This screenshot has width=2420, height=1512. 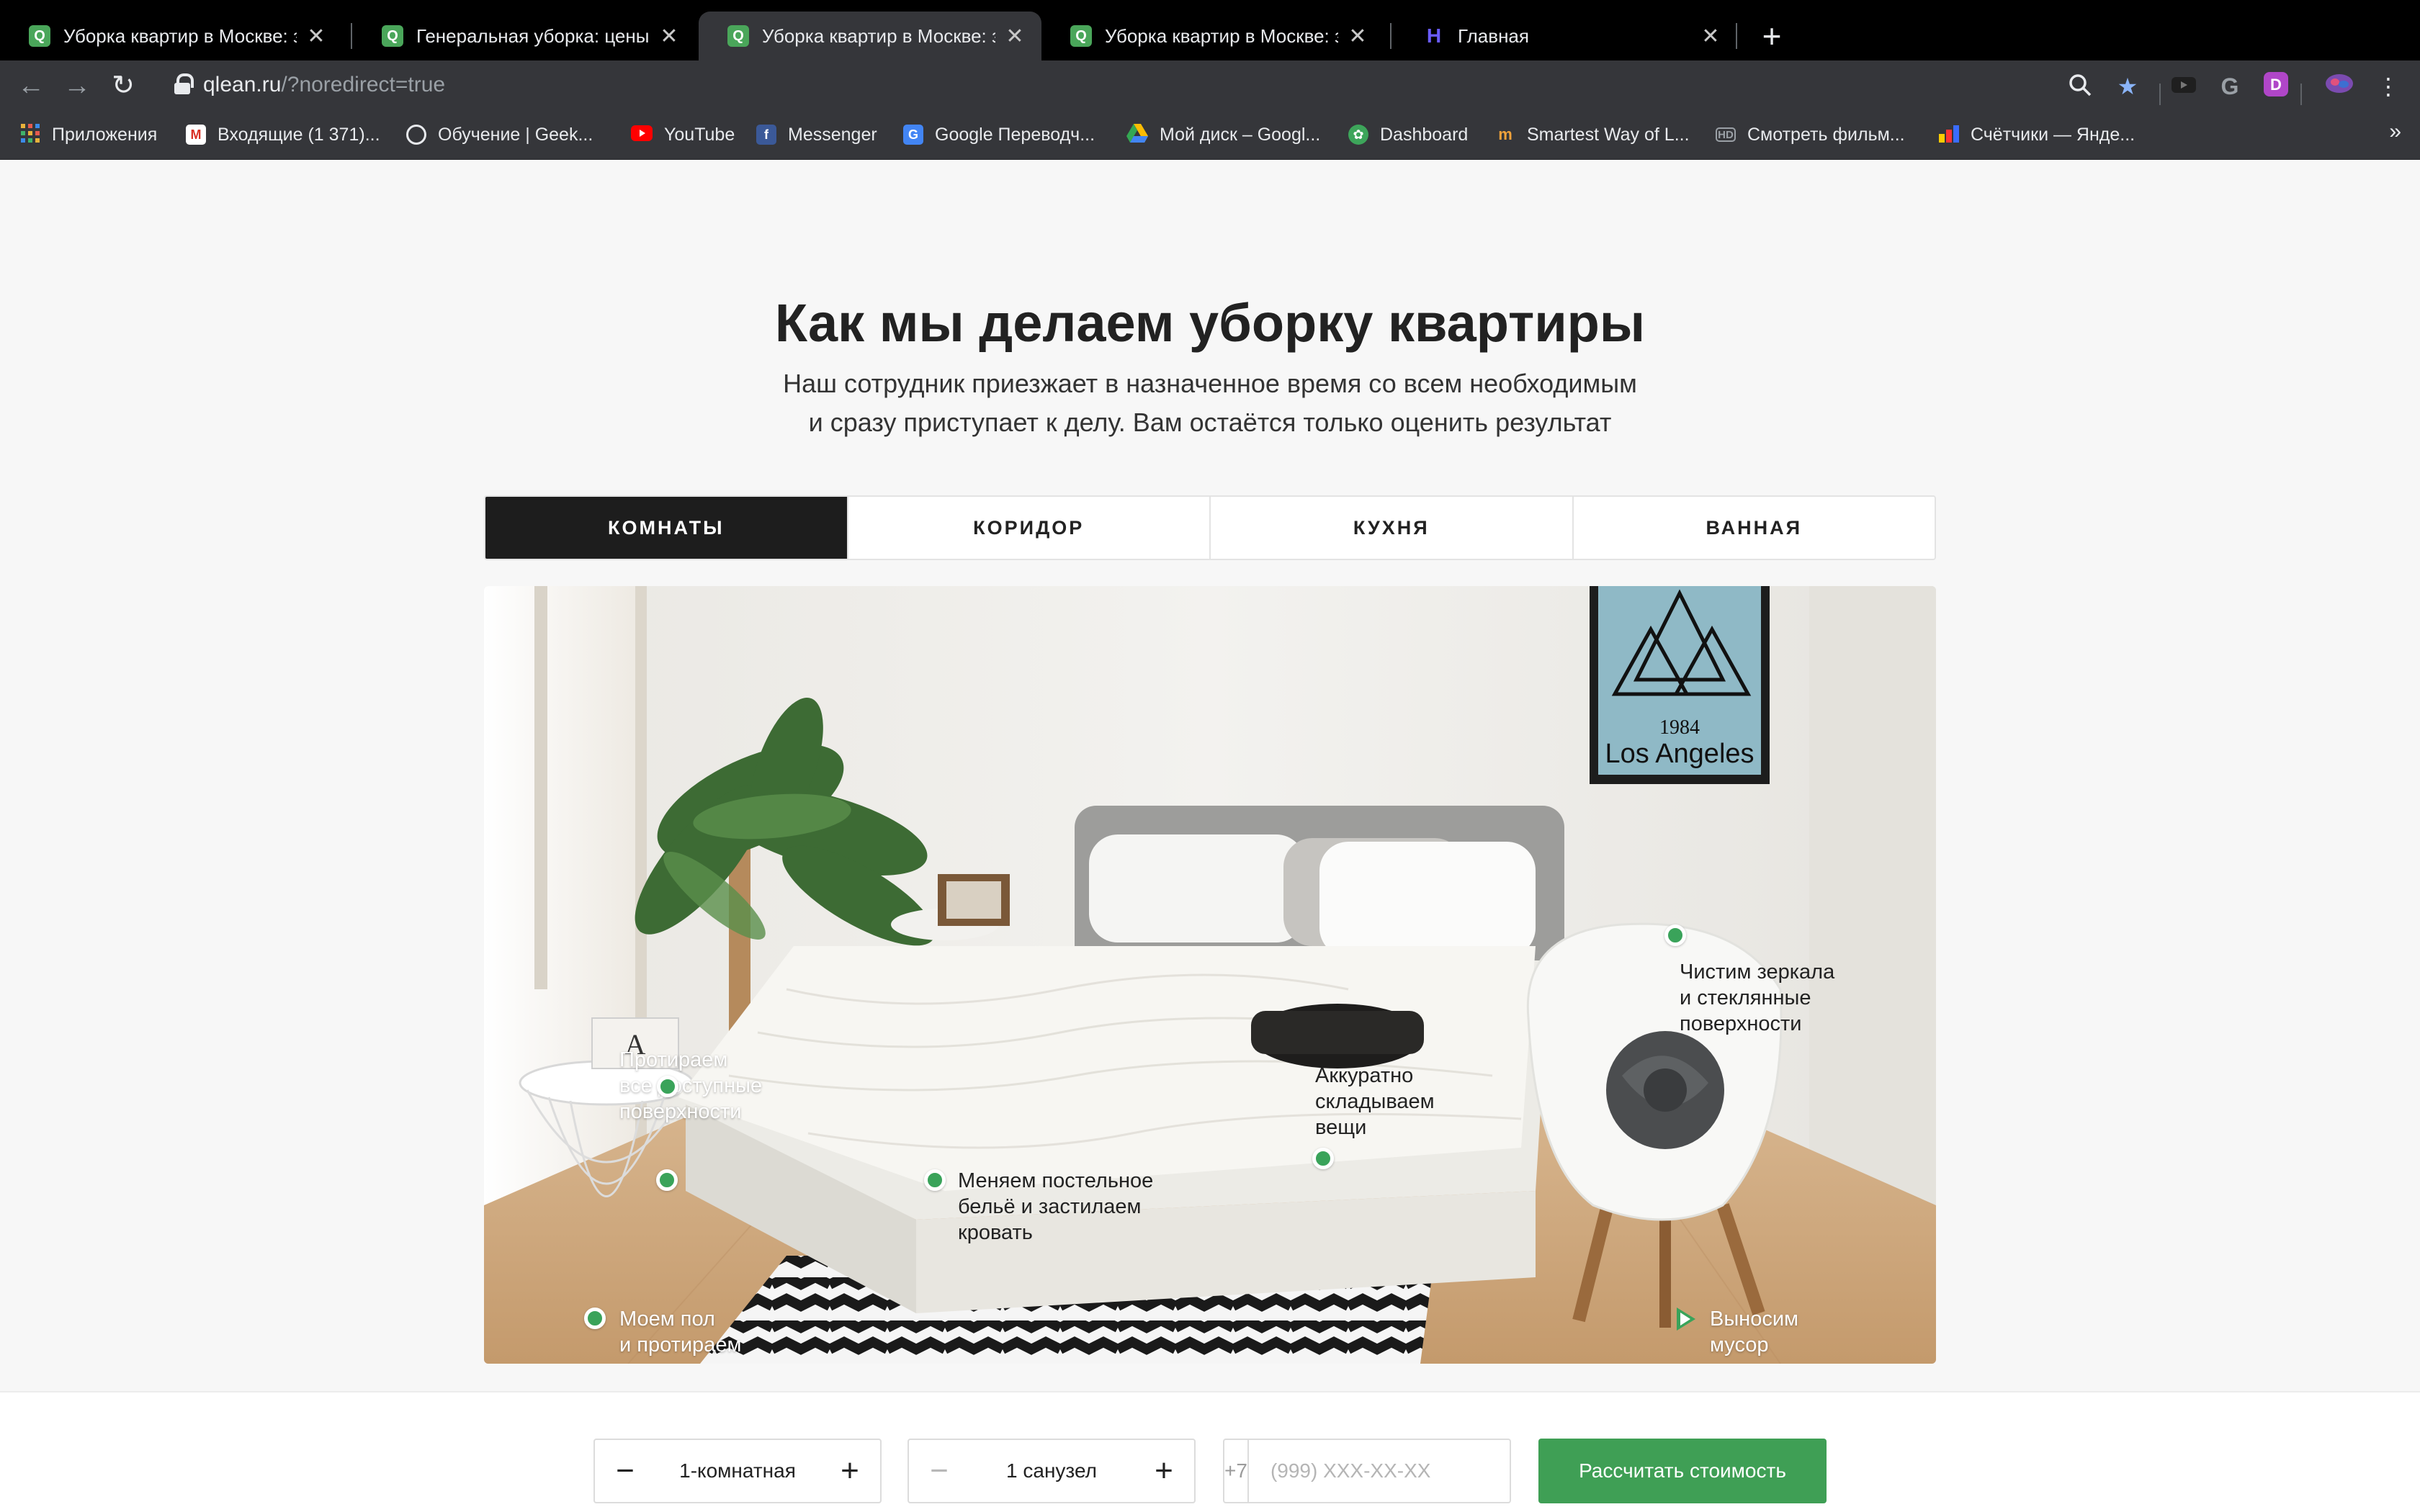 What do you see at coordinates (184, 84) in the screenshot?
I see `lock-icon` at bounding box center [184, 84].